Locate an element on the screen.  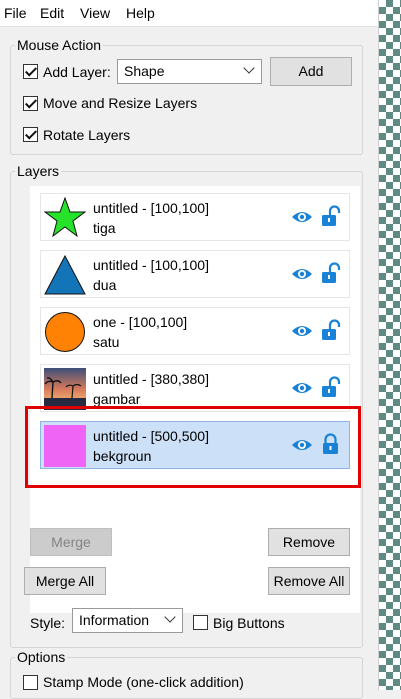
layer-title: untitled - [380,380] is located at coordinates (151, 379).